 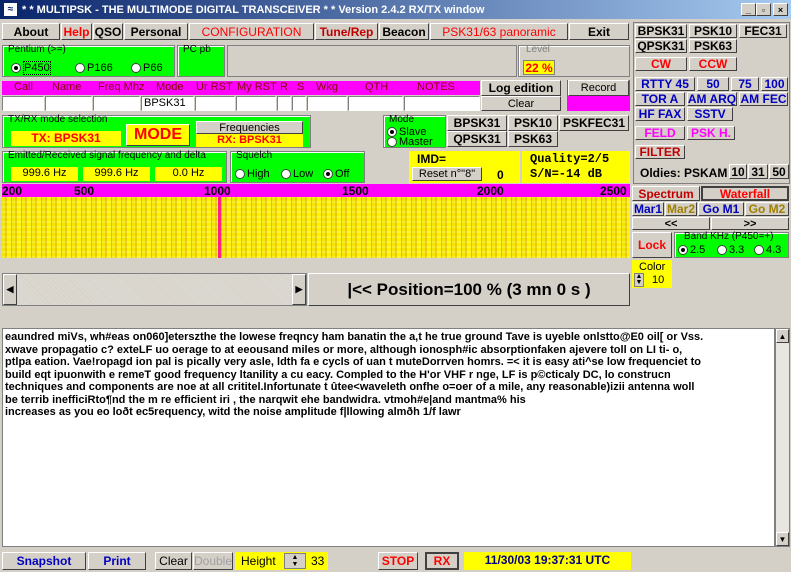 What do you see at coordinates (780, 9) in the screenshot?
I see `close-button: ×` at bounding box center [780, 9].